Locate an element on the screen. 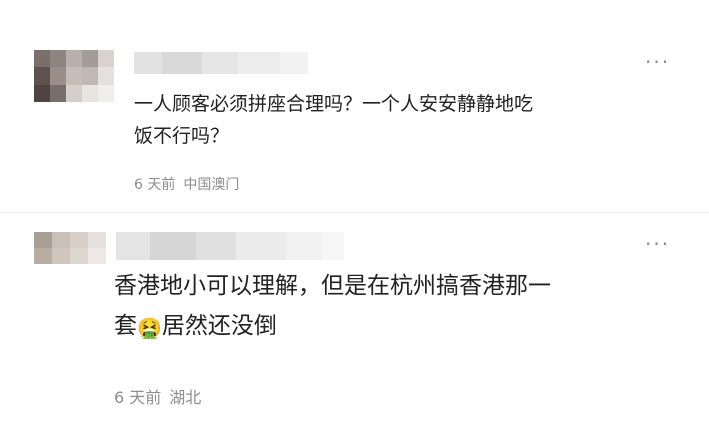 This screenshot has height=439, width=709. comment-meta: 6 天前 中国澳门 is located at coordinates (186, 184).